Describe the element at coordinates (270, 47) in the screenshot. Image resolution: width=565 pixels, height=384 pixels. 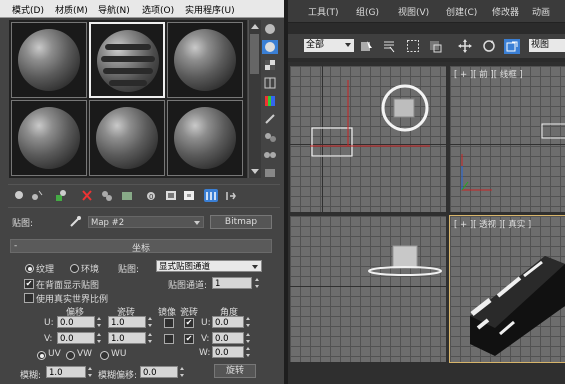
I see `backlight-icon` at that location.